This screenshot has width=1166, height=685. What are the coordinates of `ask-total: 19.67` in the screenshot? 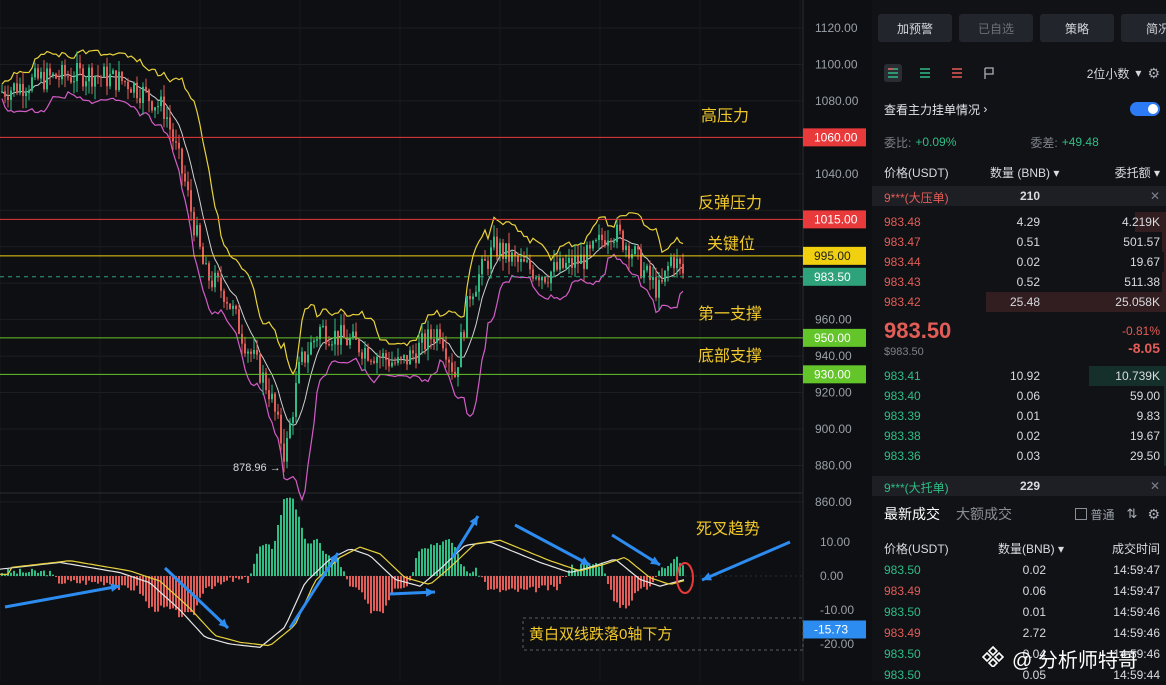 It's located at (1144, 262).